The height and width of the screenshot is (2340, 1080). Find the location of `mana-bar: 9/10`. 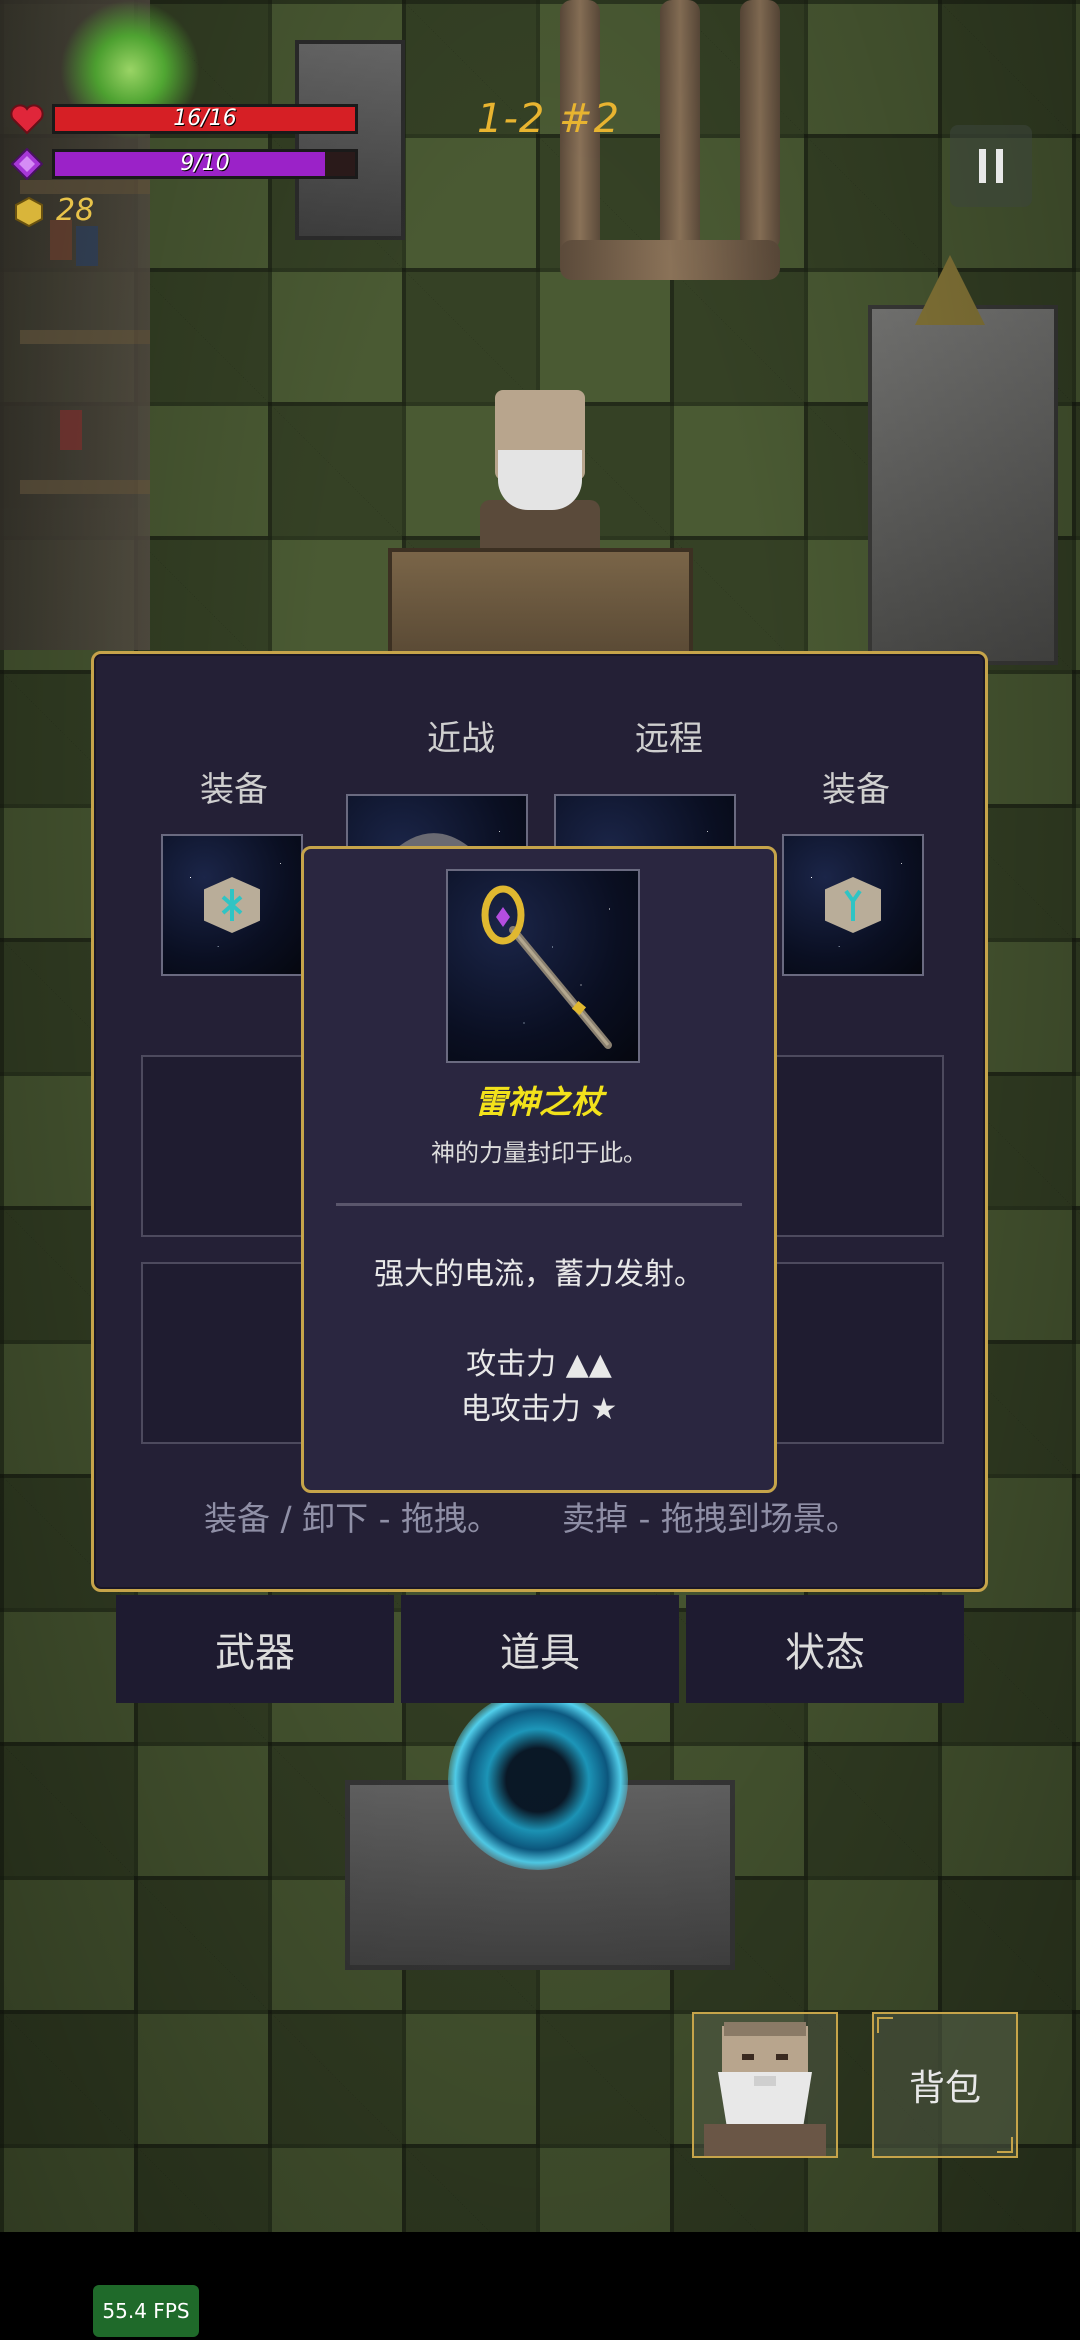

mana-bar: 9/10 is located at coordinates (205, 164).